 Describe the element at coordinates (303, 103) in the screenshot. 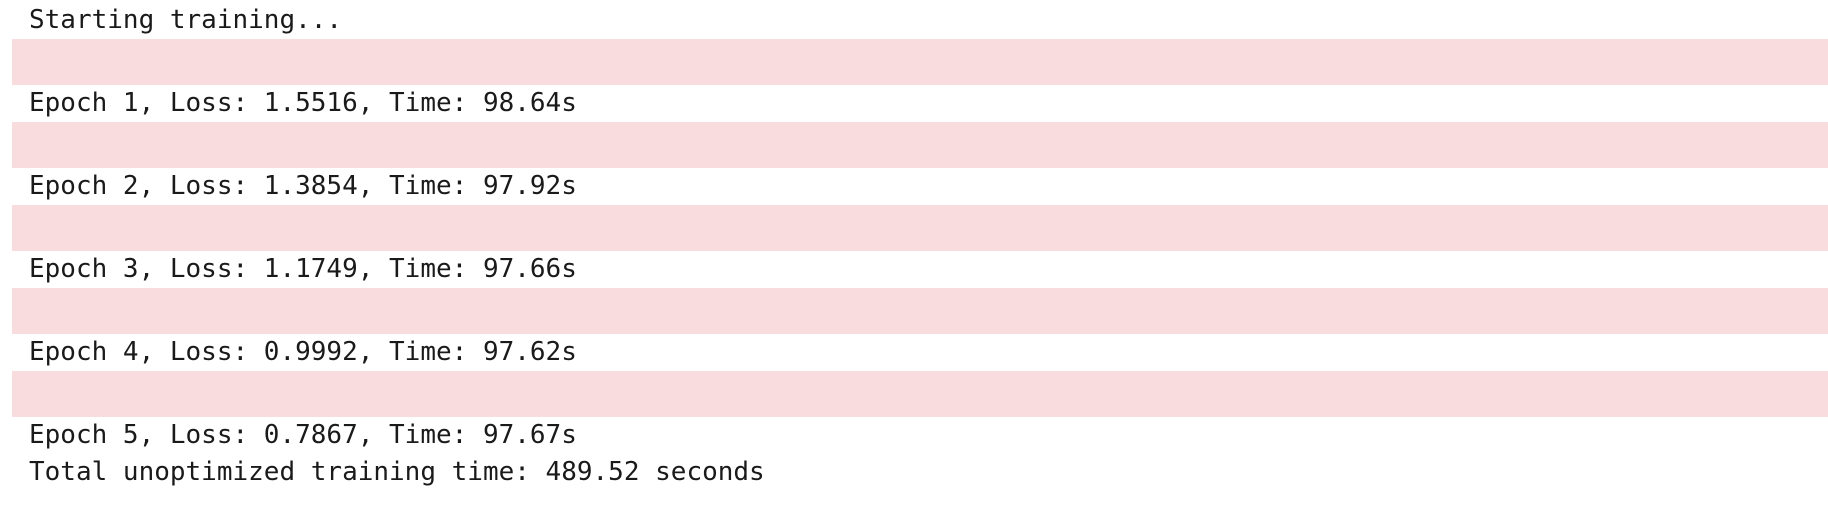

I see `output-line-epoch-1: Epoch 1, Loss: 1.5516, Time: 98.64s` at that location.